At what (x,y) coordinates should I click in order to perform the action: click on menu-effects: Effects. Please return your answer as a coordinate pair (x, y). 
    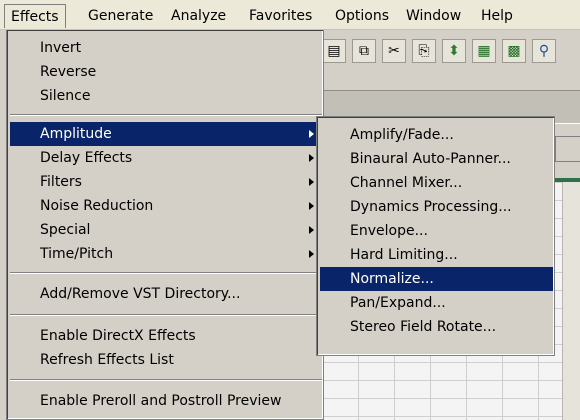
    Looking at the image, I should click on (35, 16).